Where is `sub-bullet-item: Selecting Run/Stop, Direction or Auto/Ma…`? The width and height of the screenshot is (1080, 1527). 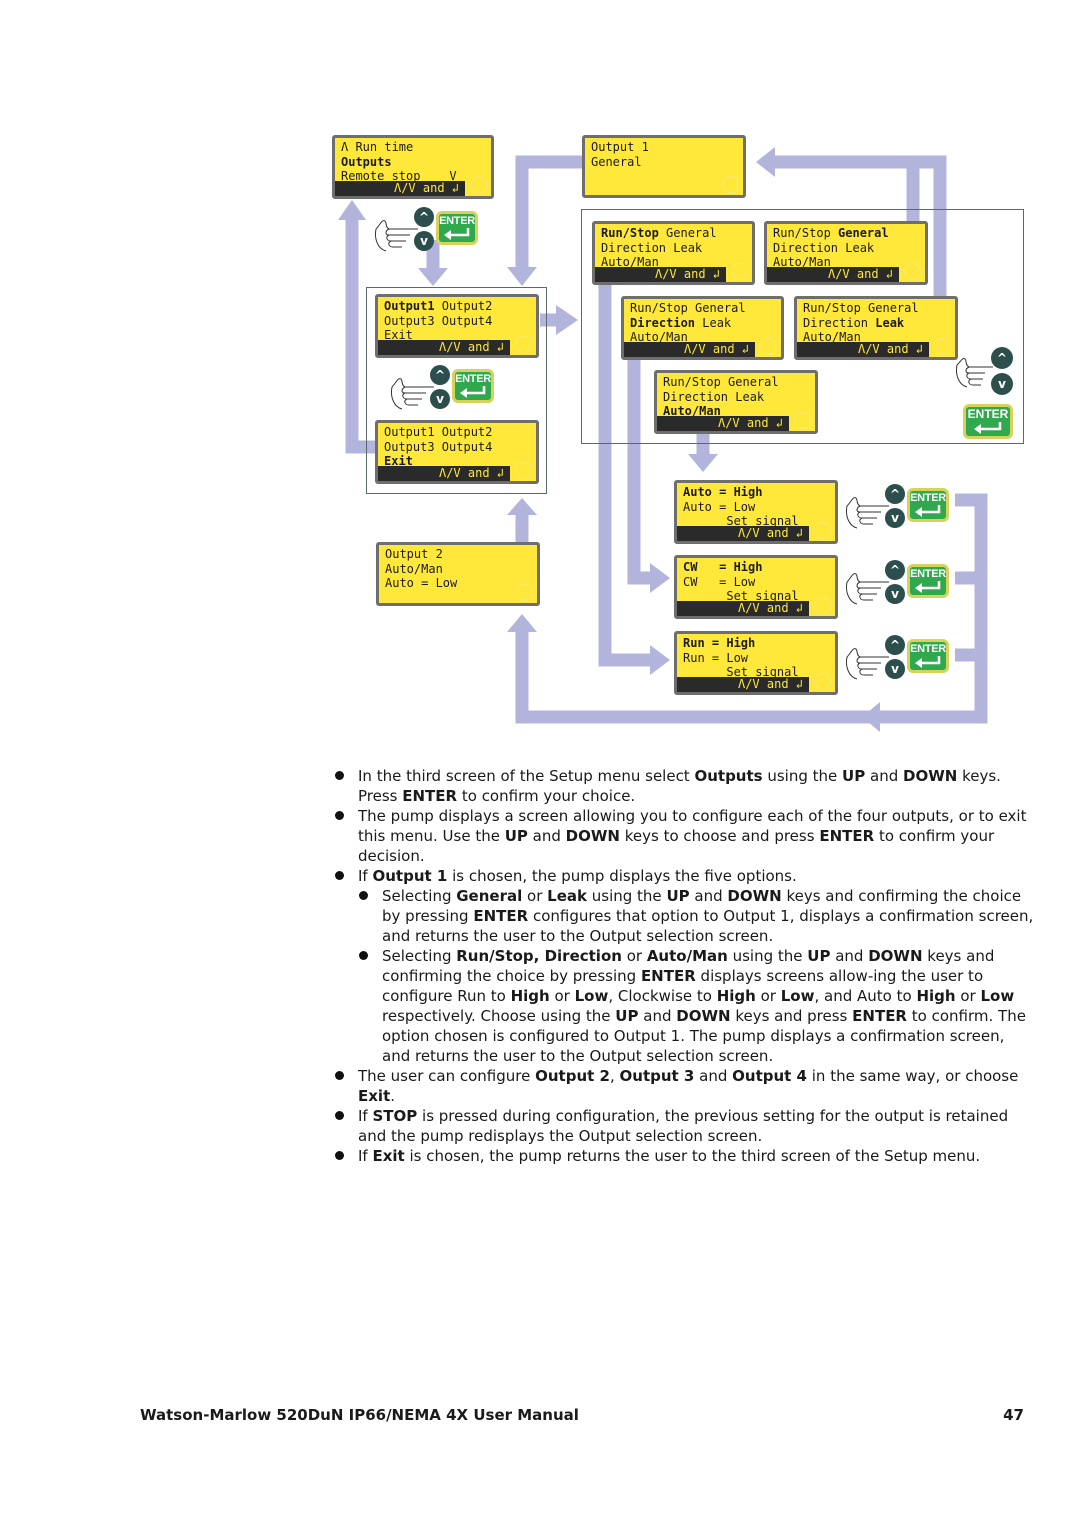 sub-bullet-item: Selecting Run/Stop, Direction or Auto/Ma… is located at coordinates (696, 1006).